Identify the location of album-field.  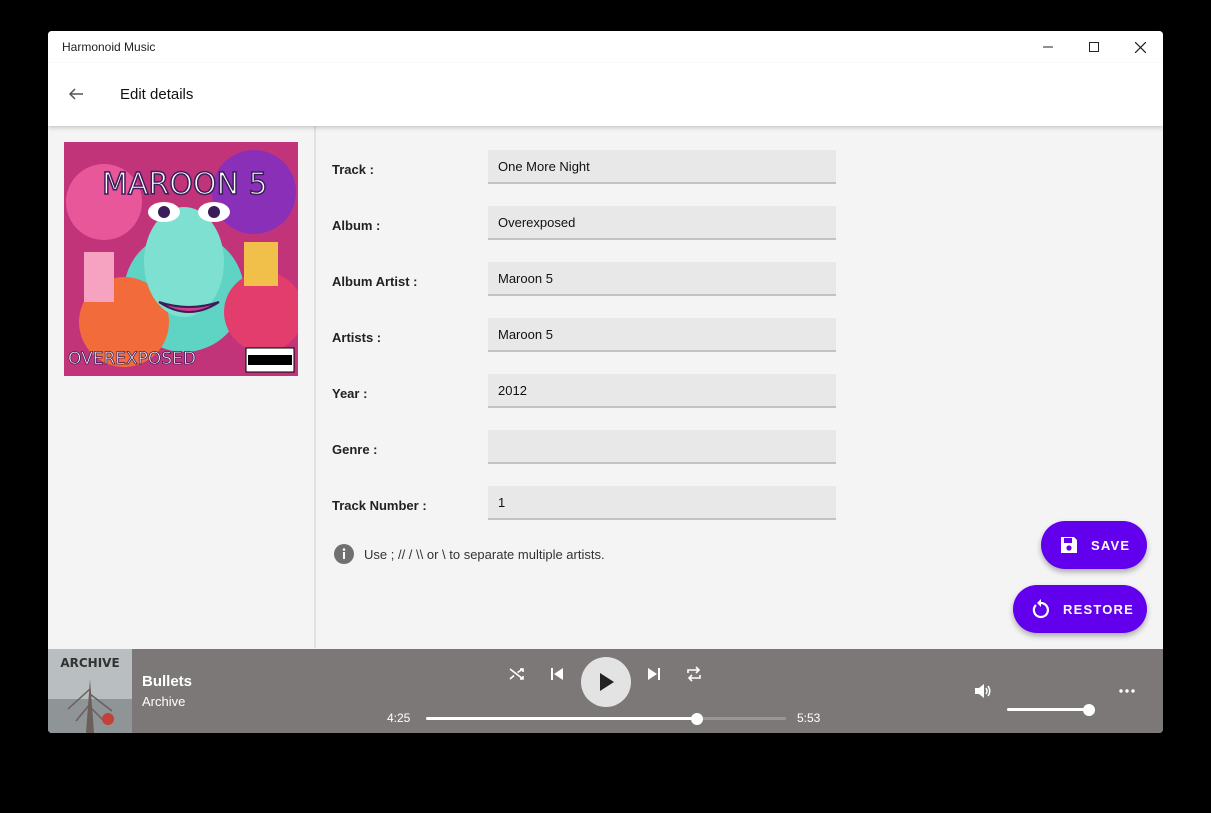
(662, 223).